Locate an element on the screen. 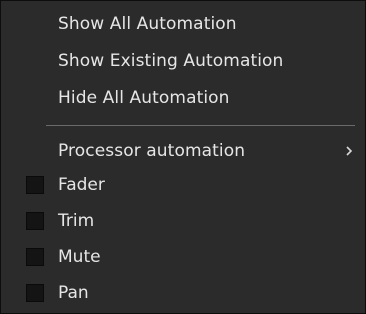 This screenshot has height=314, width=366. menu-separator is located at coordinates (200, 125).